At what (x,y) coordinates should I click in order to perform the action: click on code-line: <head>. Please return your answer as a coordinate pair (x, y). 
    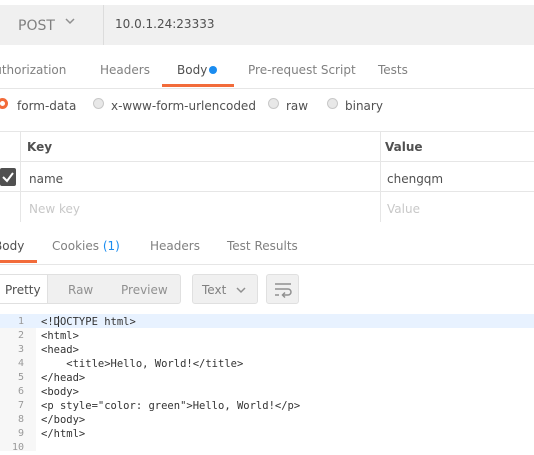
    Looking at the image, I should click on (60, 350).